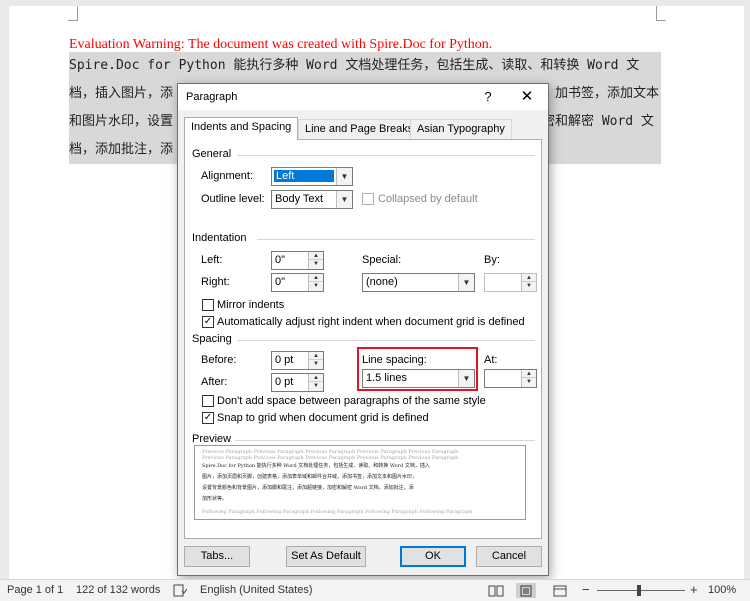  I want to click on at-spinner: ▲ ▼, so click(510, 378).